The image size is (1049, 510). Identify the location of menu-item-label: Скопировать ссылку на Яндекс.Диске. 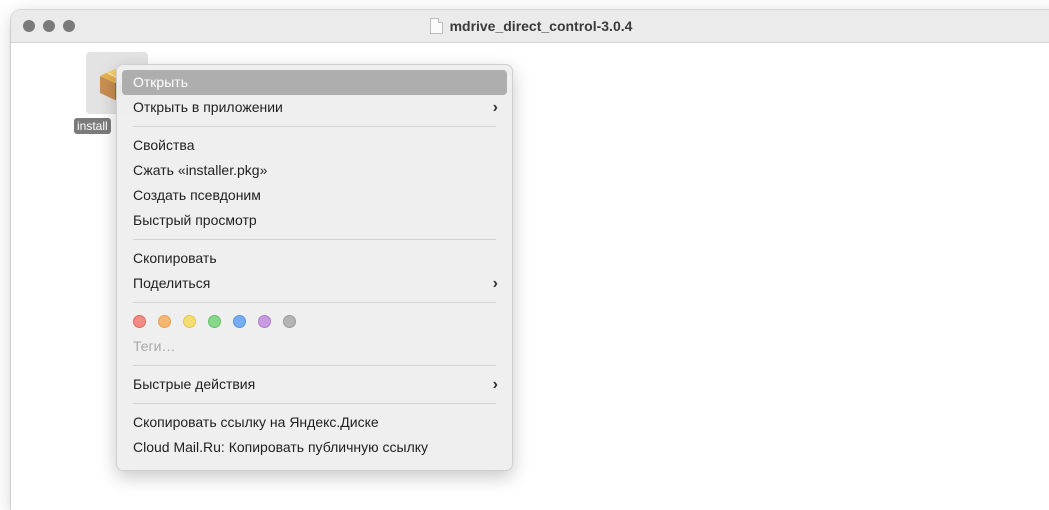
(256, 422).